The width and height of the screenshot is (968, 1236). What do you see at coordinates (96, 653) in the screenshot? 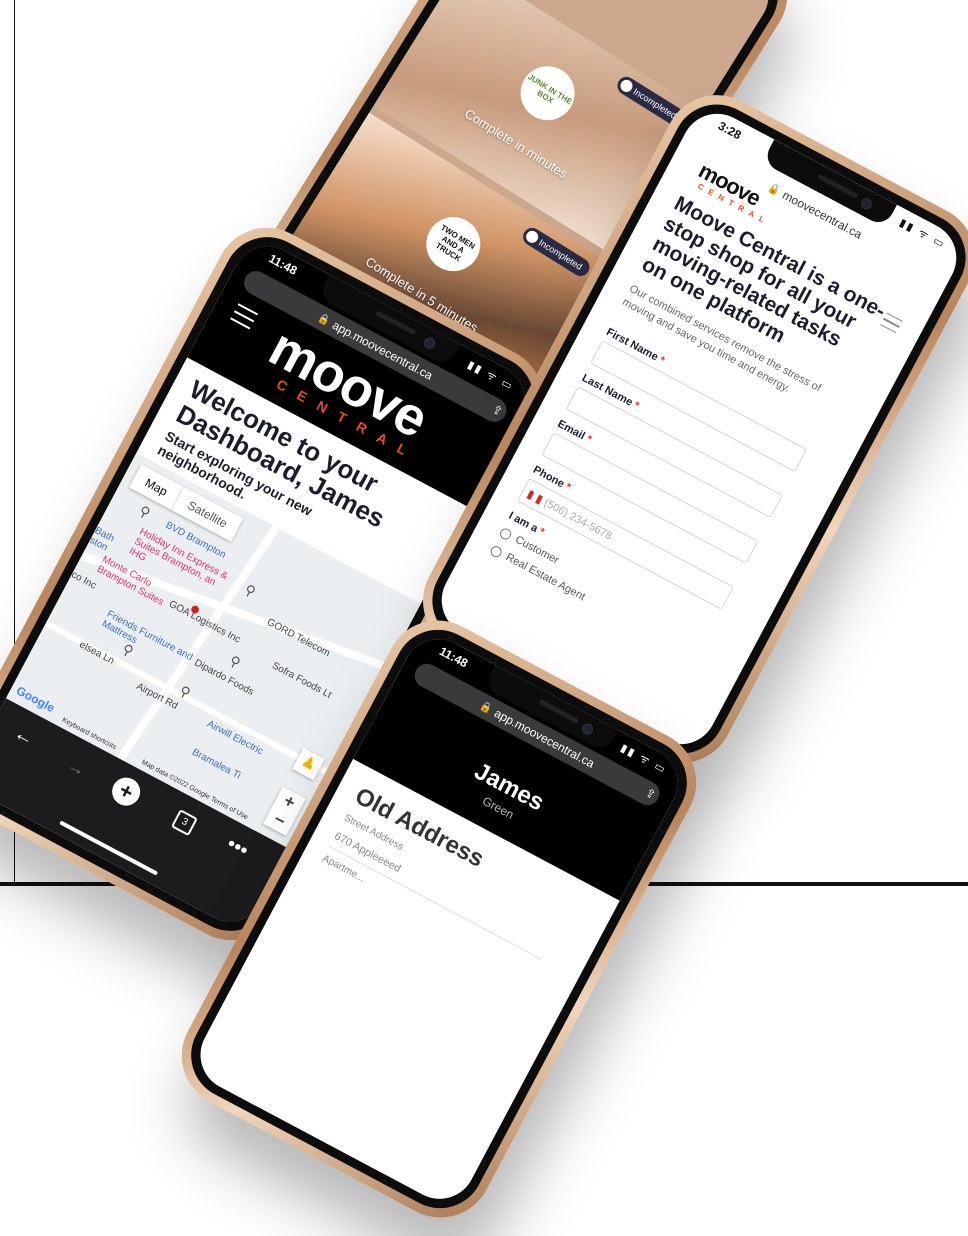
I see `map-label: elsea Ln` at bounding box center [96, 653].